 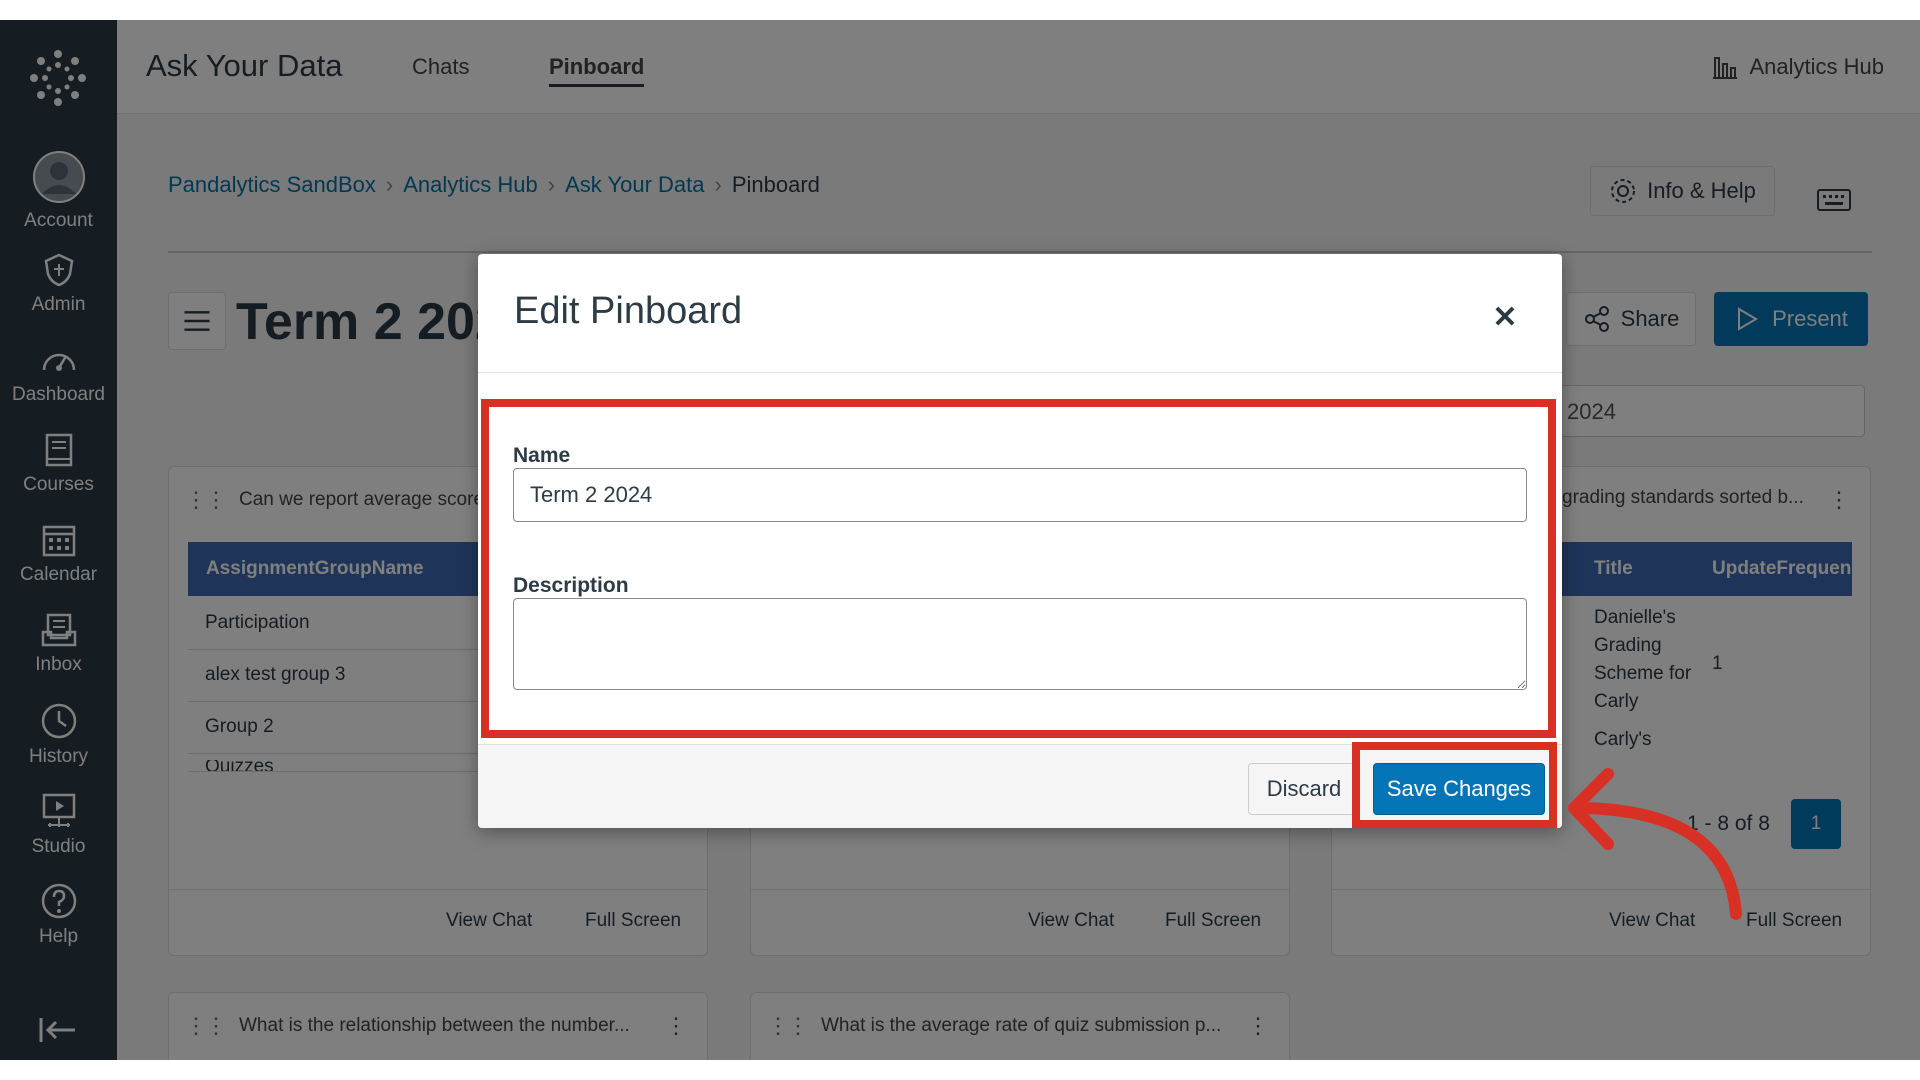 I want to click on modal-title: Edit Pinboard, so click(x=628, y=311).